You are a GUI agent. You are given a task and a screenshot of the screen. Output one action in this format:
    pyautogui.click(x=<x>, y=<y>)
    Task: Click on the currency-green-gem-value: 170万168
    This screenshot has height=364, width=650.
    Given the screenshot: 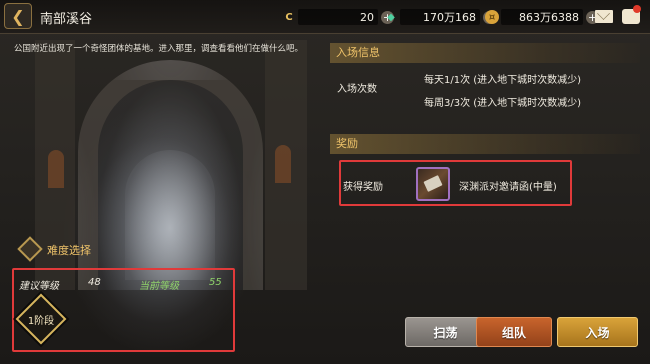 What is the action you would take?
    pyautogui.click(x=449, y=17)
    